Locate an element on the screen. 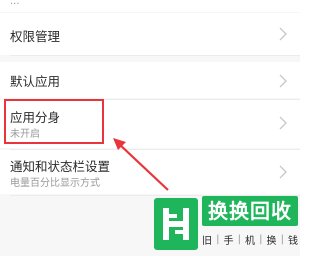 This screenshot has width=320, height=256. huanhuan-logo-icon is located at coordinates (176, 224).